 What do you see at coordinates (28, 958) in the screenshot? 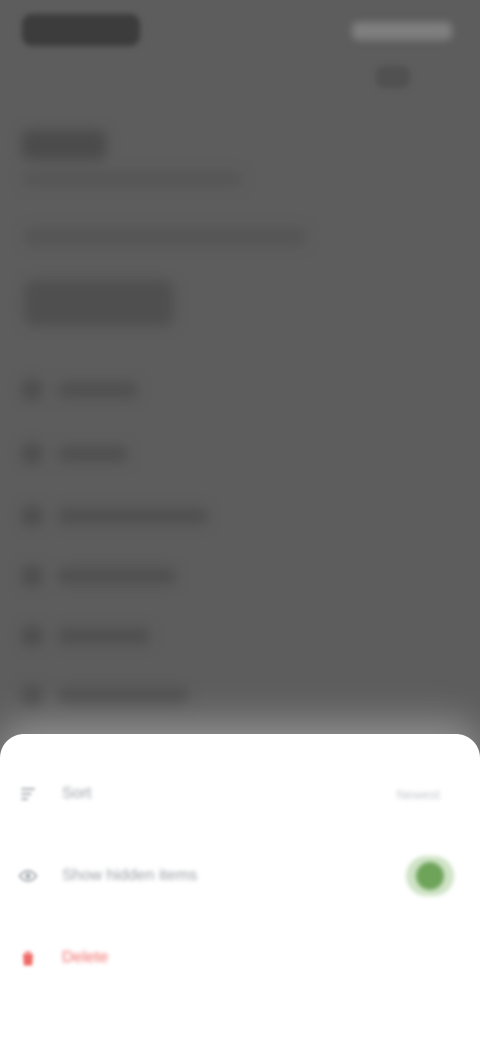
I see `trash-icon` at bounding box center [28, 958].